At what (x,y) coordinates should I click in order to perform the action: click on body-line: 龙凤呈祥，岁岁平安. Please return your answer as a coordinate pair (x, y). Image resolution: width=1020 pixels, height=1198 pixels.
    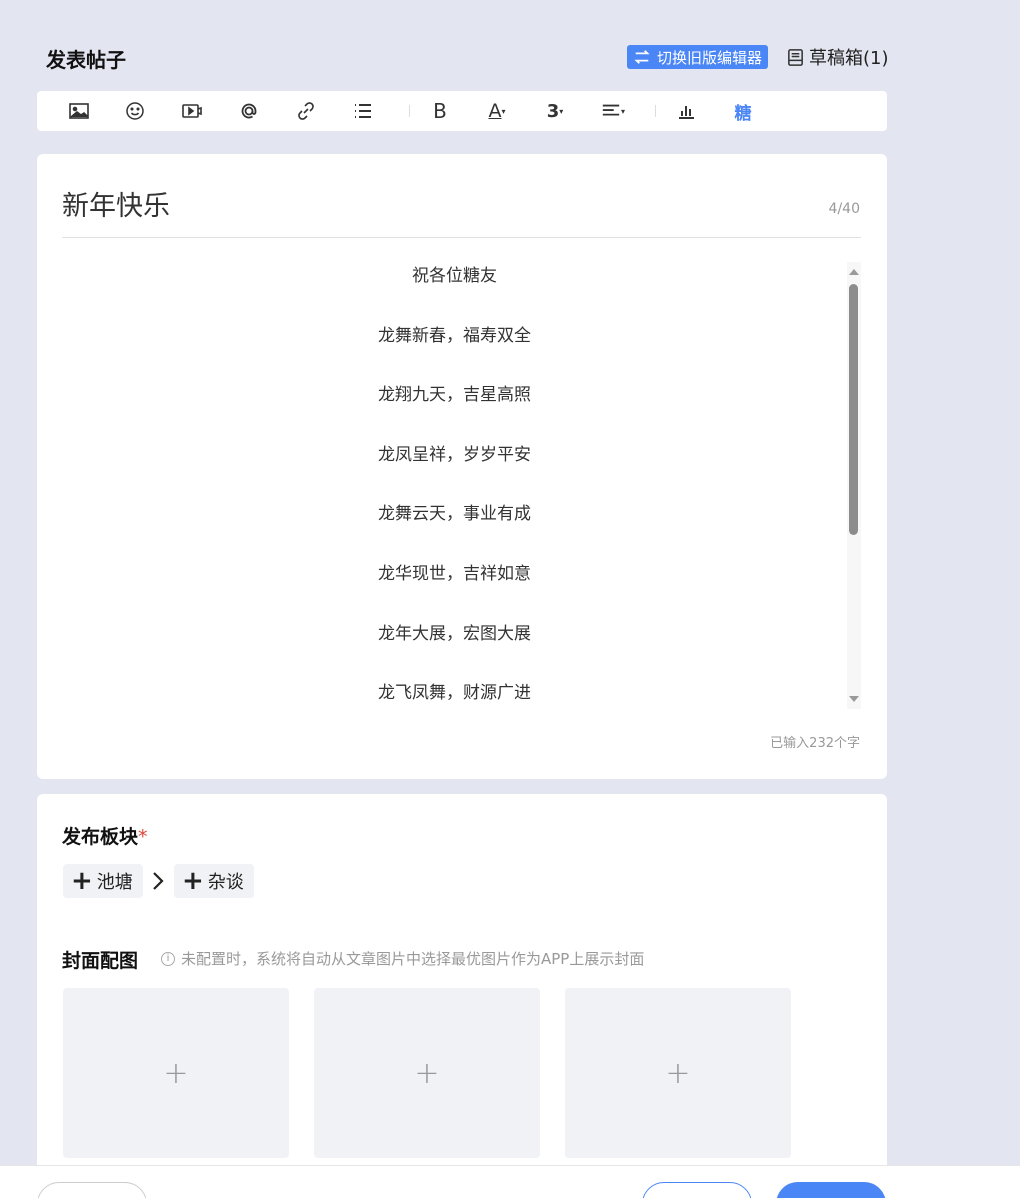
    Looking at the image, I should click on (454, 454).